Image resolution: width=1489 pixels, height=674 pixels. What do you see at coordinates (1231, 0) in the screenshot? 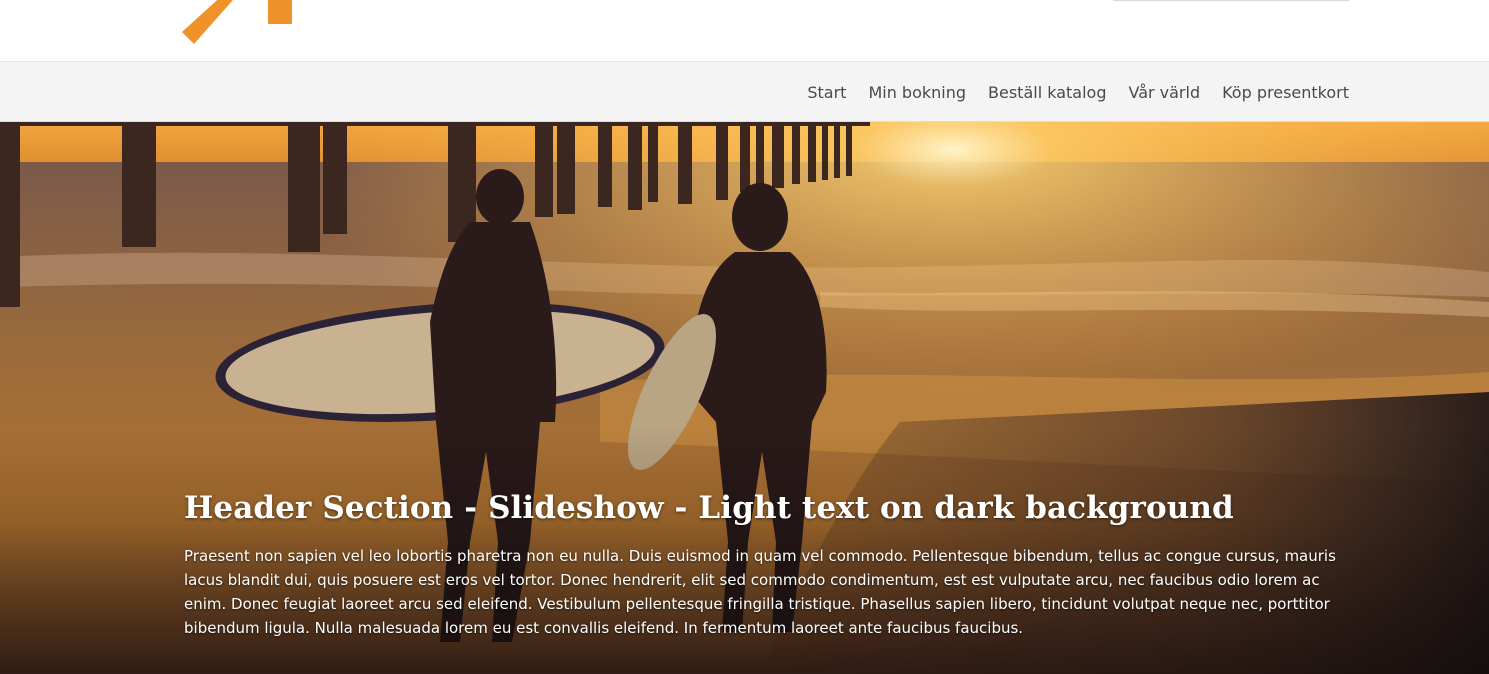
I see `header-search-edge` at bounding box center [1231, 0].